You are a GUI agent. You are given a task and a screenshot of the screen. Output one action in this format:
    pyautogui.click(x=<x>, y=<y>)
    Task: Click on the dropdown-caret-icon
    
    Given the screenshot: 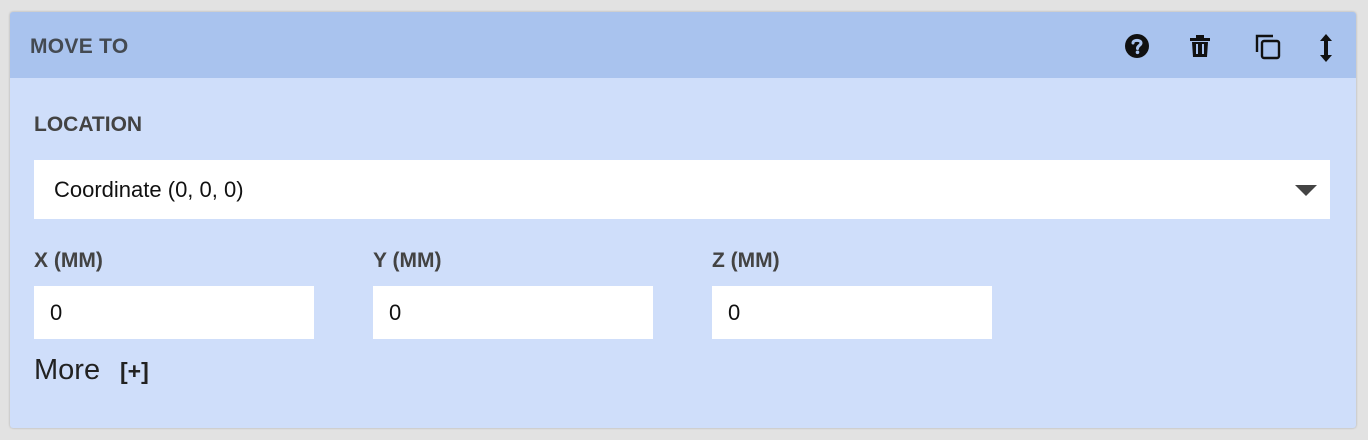 What is the action you would take?
    pyautogui.click(x=1306, y=190)
    